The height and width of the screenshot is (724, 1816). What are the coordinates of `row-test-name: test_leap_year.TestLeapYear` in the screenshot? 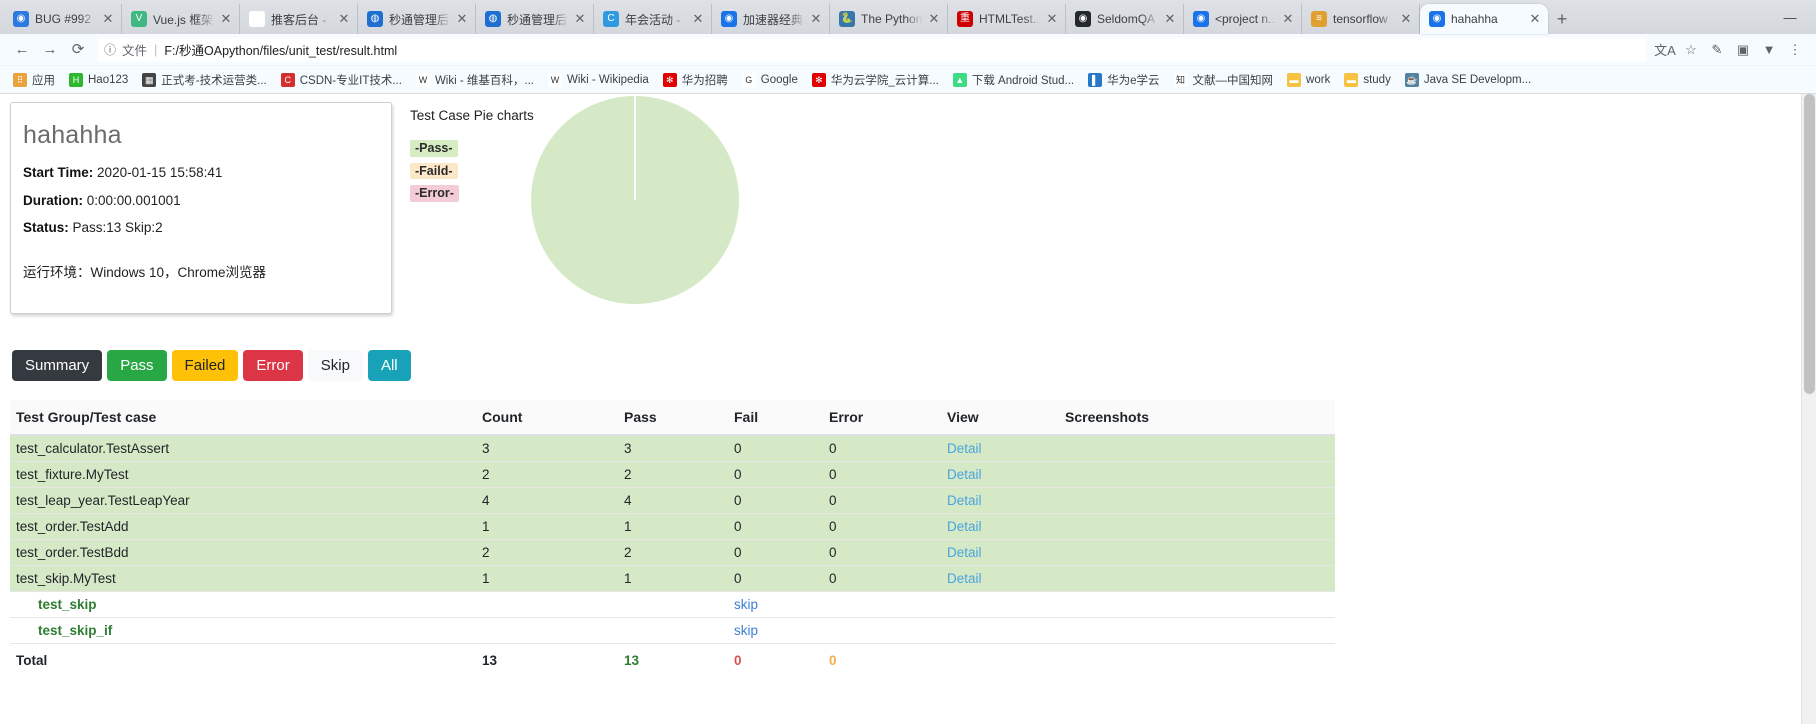 It's located at (243, 500).